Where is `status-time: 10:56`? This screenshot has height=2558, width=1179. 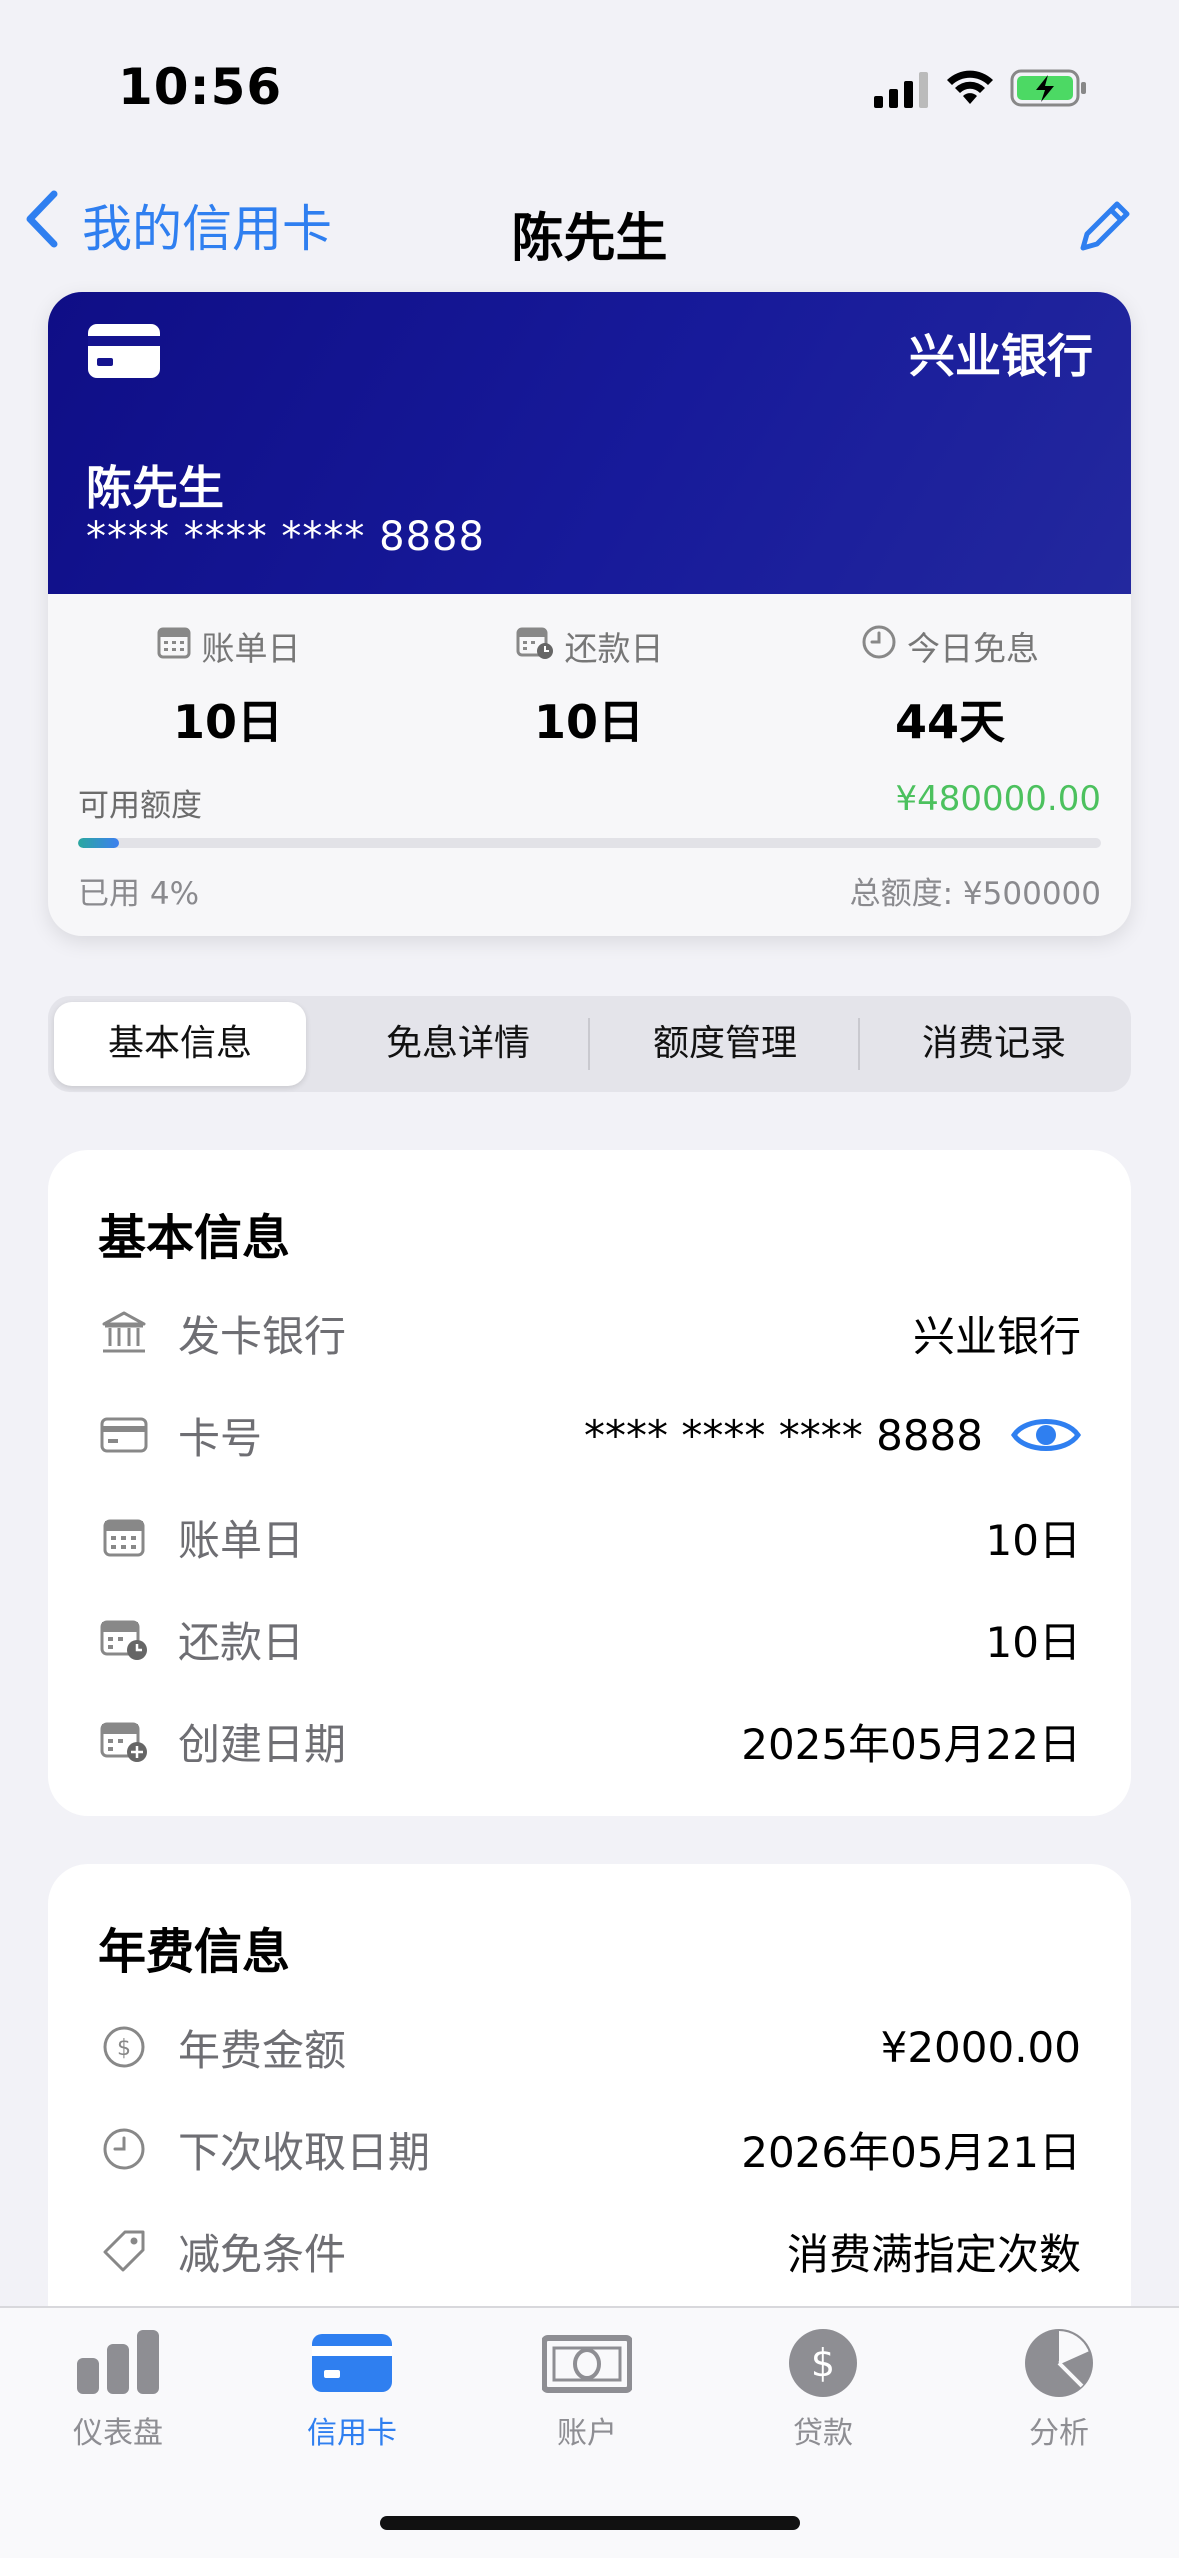 status-time: 10:56 is located at coordinates (200, 87).